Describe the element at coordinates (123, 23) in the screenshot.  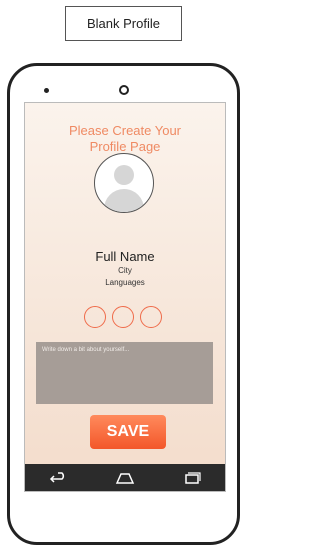
I see `page-caption: Blank Profile` at that location.